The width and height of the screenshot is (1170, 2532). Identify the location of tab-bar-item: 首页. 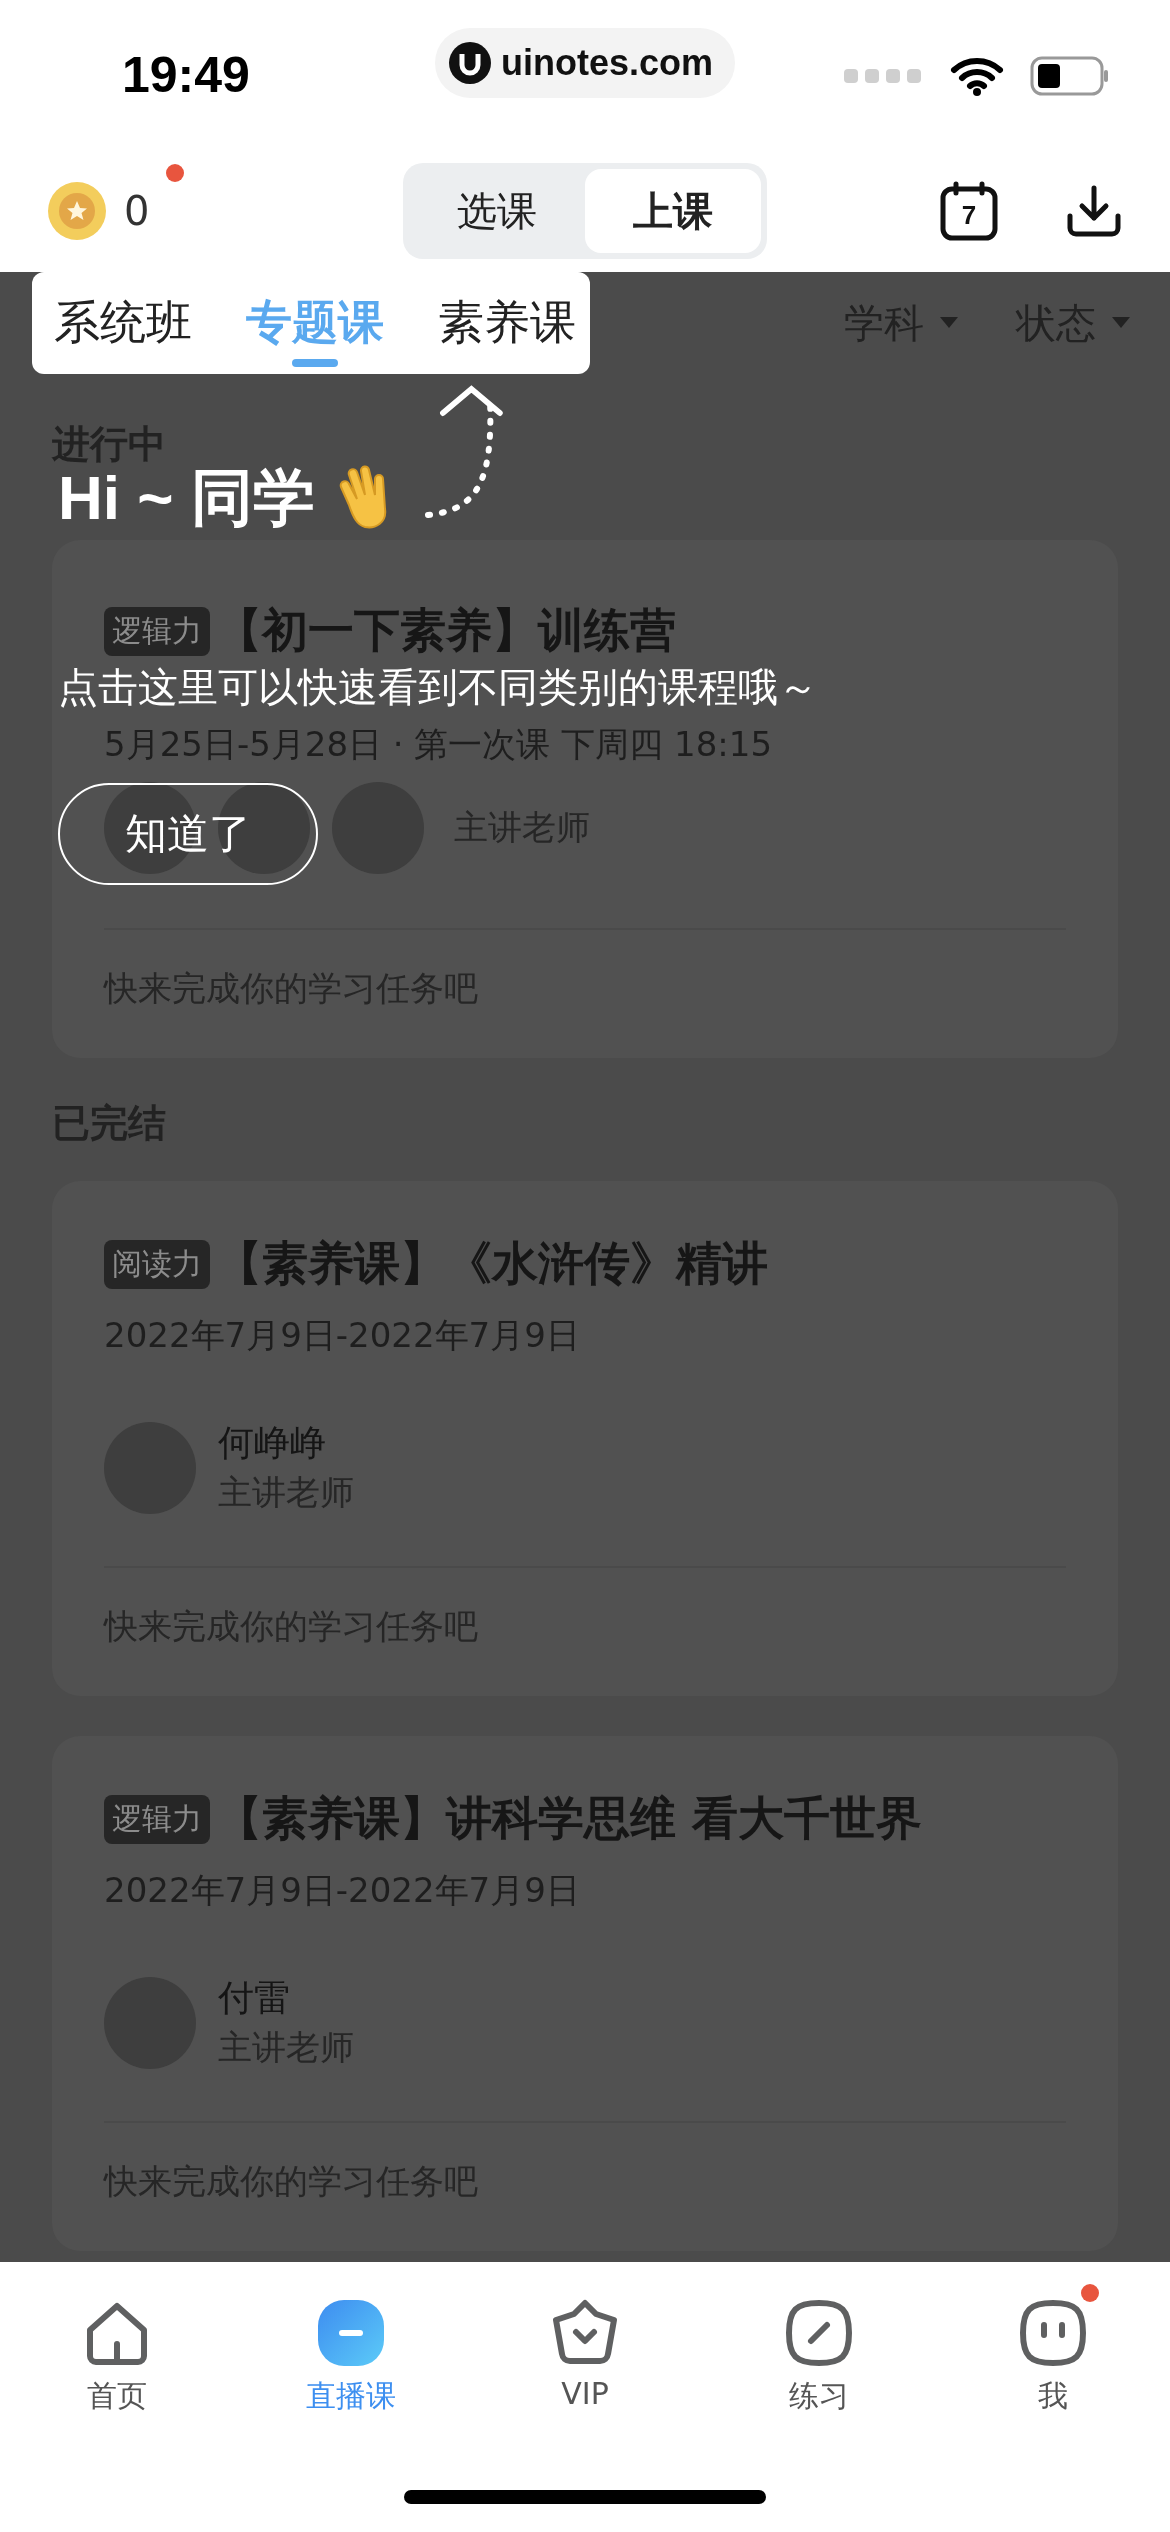
(117, 2357).